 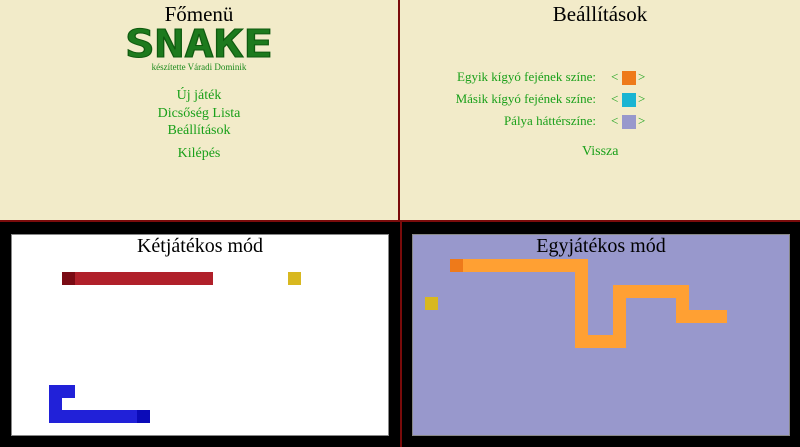 What do you see at coordinates (68, 278) in the screenshot?
I see `red-snake-head` at bounding box center [68, 278].